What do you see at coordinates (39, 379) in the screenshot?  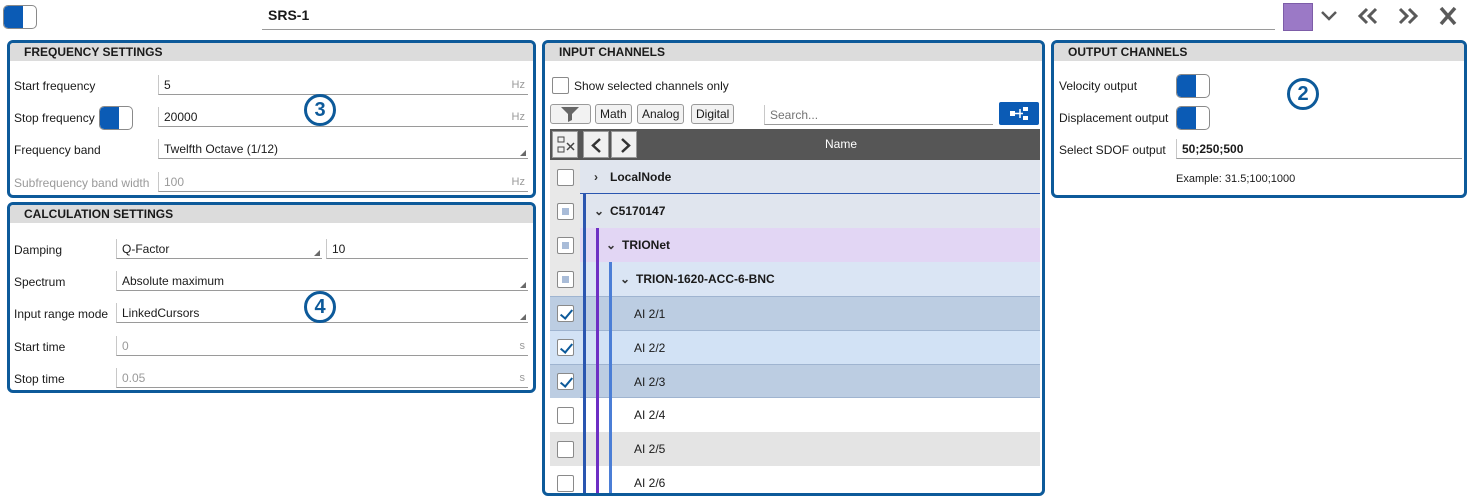 I see `stop-time-label: Stop time` at bounding box center [39, 379].